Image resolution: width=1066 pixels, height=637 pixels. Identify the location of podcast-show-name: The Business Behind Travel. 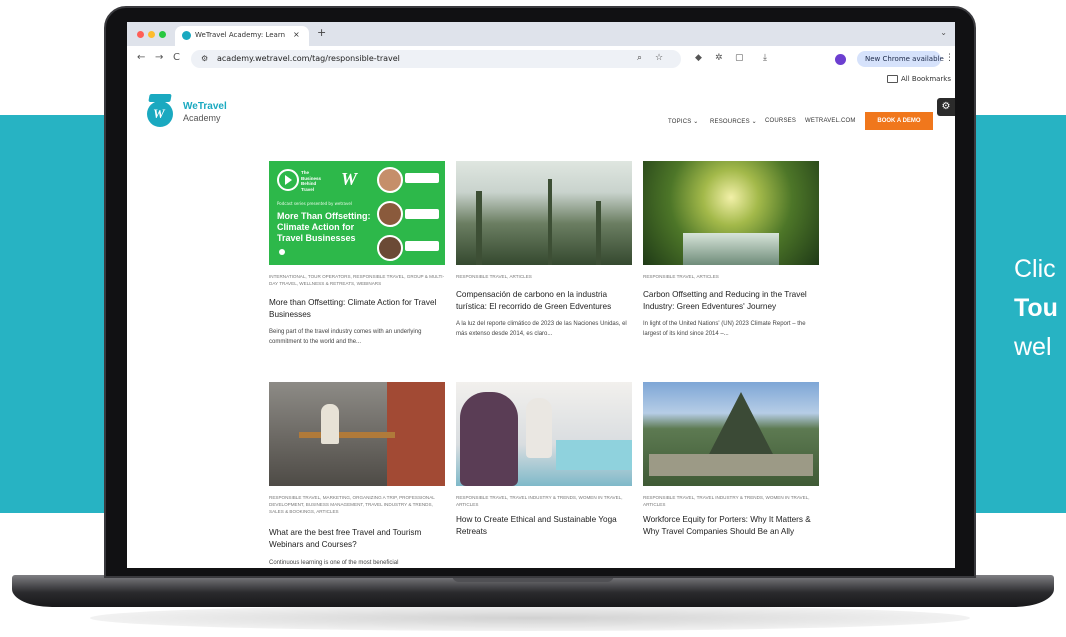
(311, 181).